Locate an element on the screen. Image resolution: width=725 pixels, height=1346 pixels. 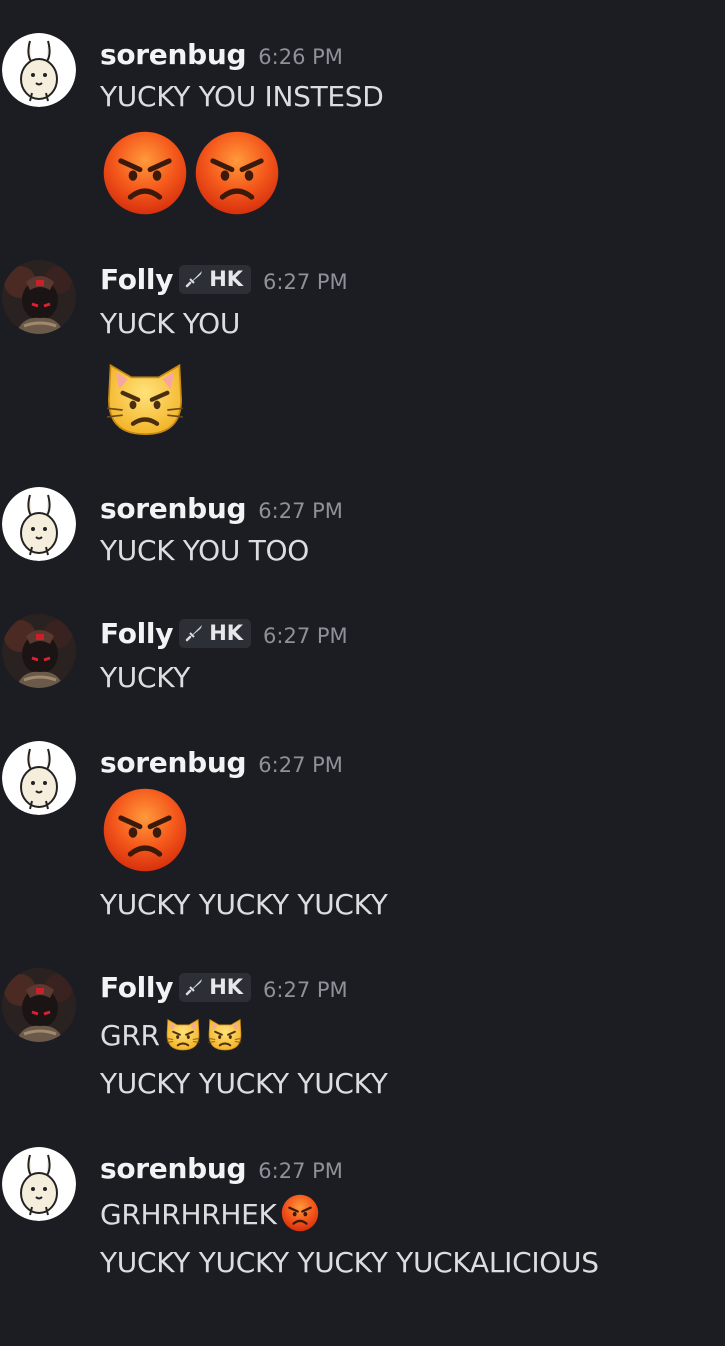
message-text: YUCKY is located at coordinates (145, 677).